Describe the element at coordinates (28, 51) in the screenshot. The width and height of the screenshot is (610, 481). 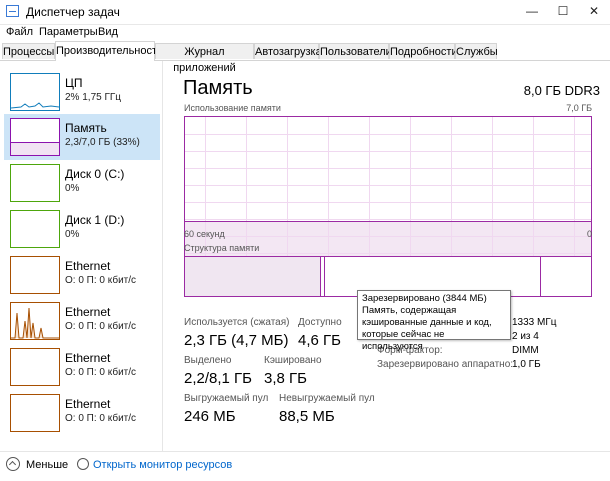
I see `tab-processes: Процессы` at that location.